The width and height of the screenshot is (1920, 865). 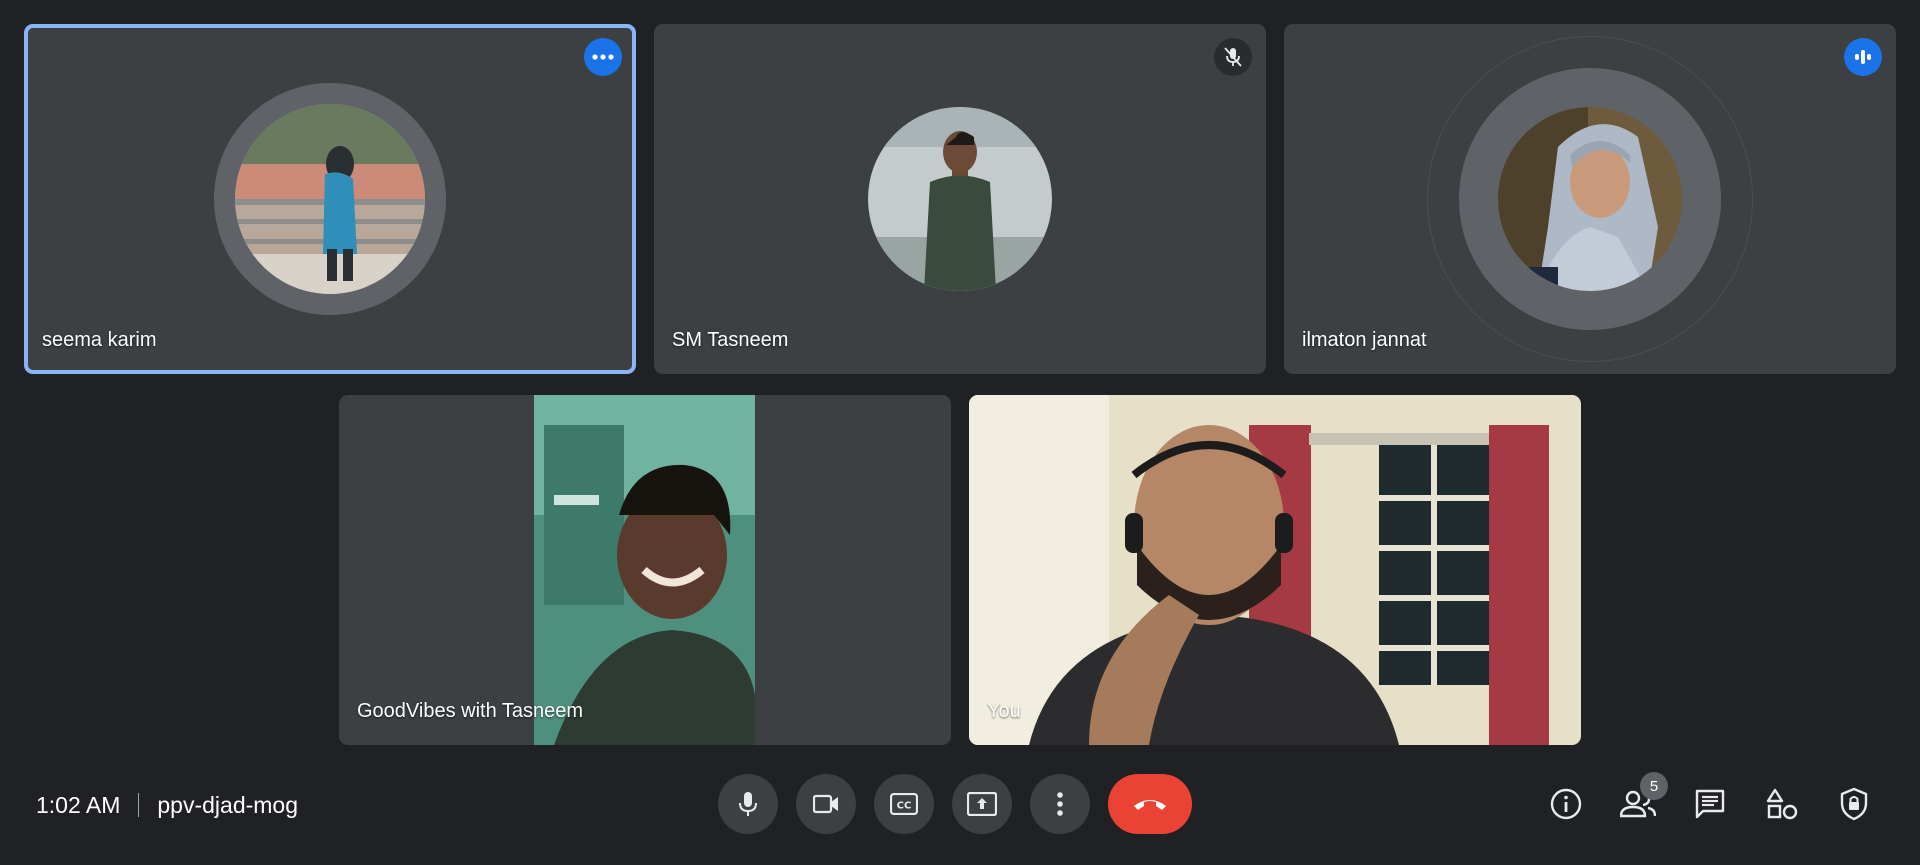 What do you see at coordinates (139, 805) in the screenshot?
I see `divider` at bounding box center [139, 805].